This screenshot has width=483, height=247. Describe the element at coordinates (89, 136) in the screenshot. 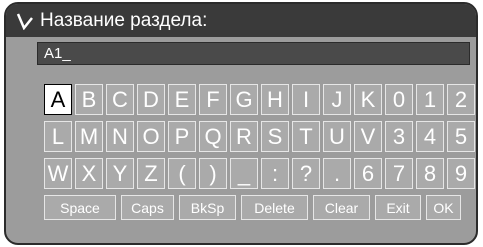

I see `key-1-1: M` at that location.